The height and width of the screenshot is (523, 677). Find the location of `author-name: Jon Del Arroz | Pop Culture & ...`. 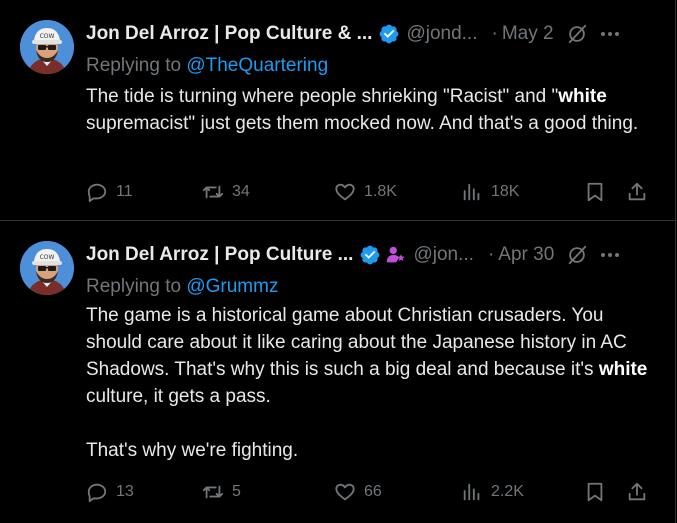

author-name: Jon Del Arroz | Pop Culture & ... is located at coordinates (229, 34).